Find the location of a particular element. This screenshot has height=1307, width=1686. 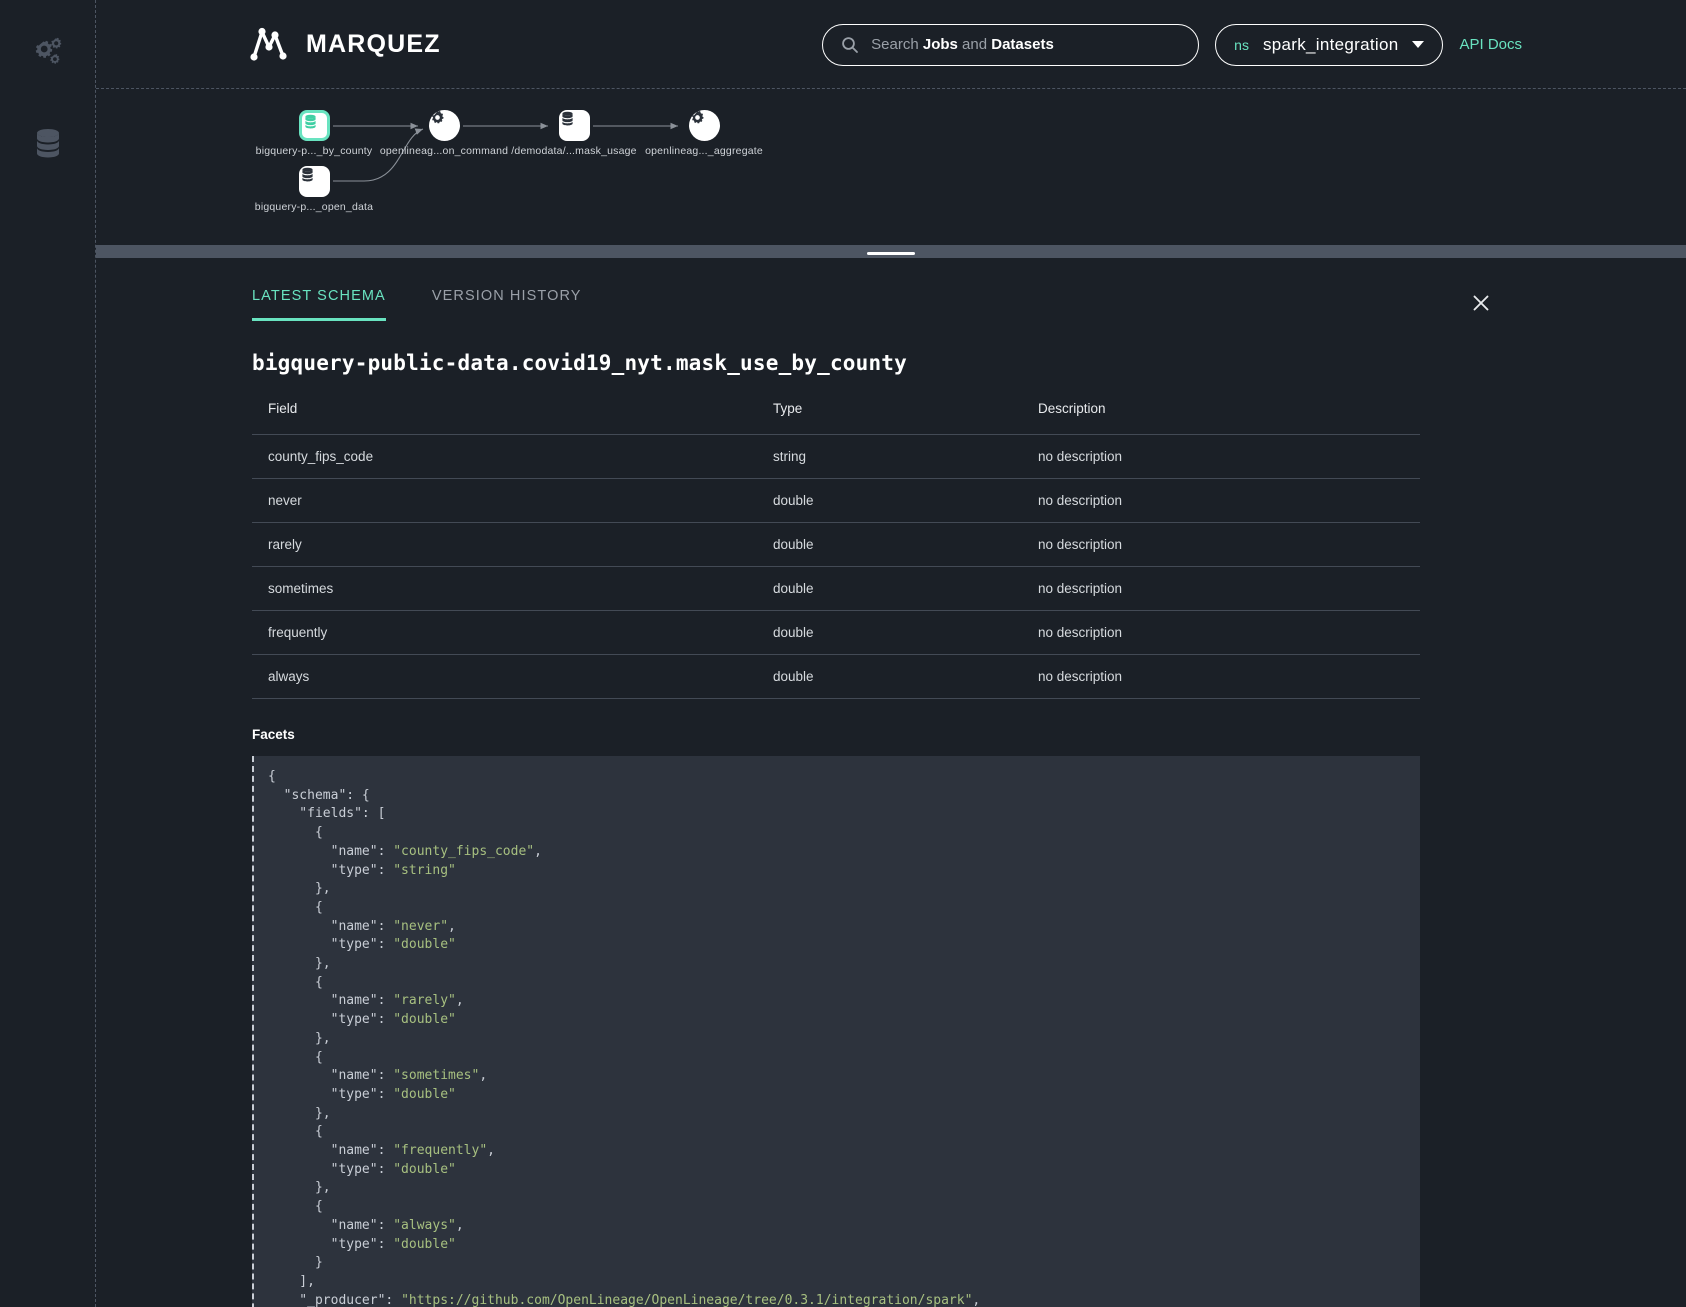

lineage-node-label: /demodata/...mask_usage is located at coordinates (574, 151).